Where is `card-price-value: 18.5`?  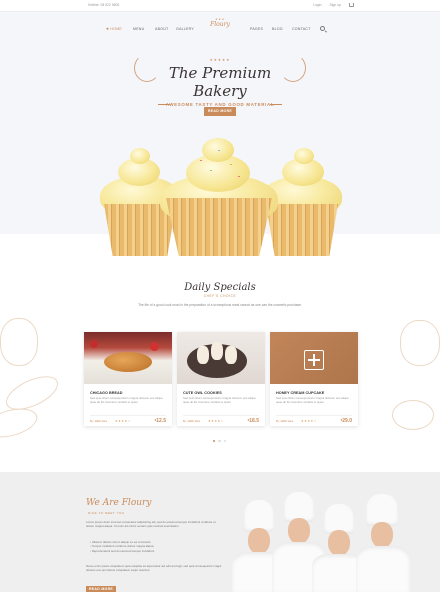 card-price-value: 18.5 is located at coordinates (254, 421).